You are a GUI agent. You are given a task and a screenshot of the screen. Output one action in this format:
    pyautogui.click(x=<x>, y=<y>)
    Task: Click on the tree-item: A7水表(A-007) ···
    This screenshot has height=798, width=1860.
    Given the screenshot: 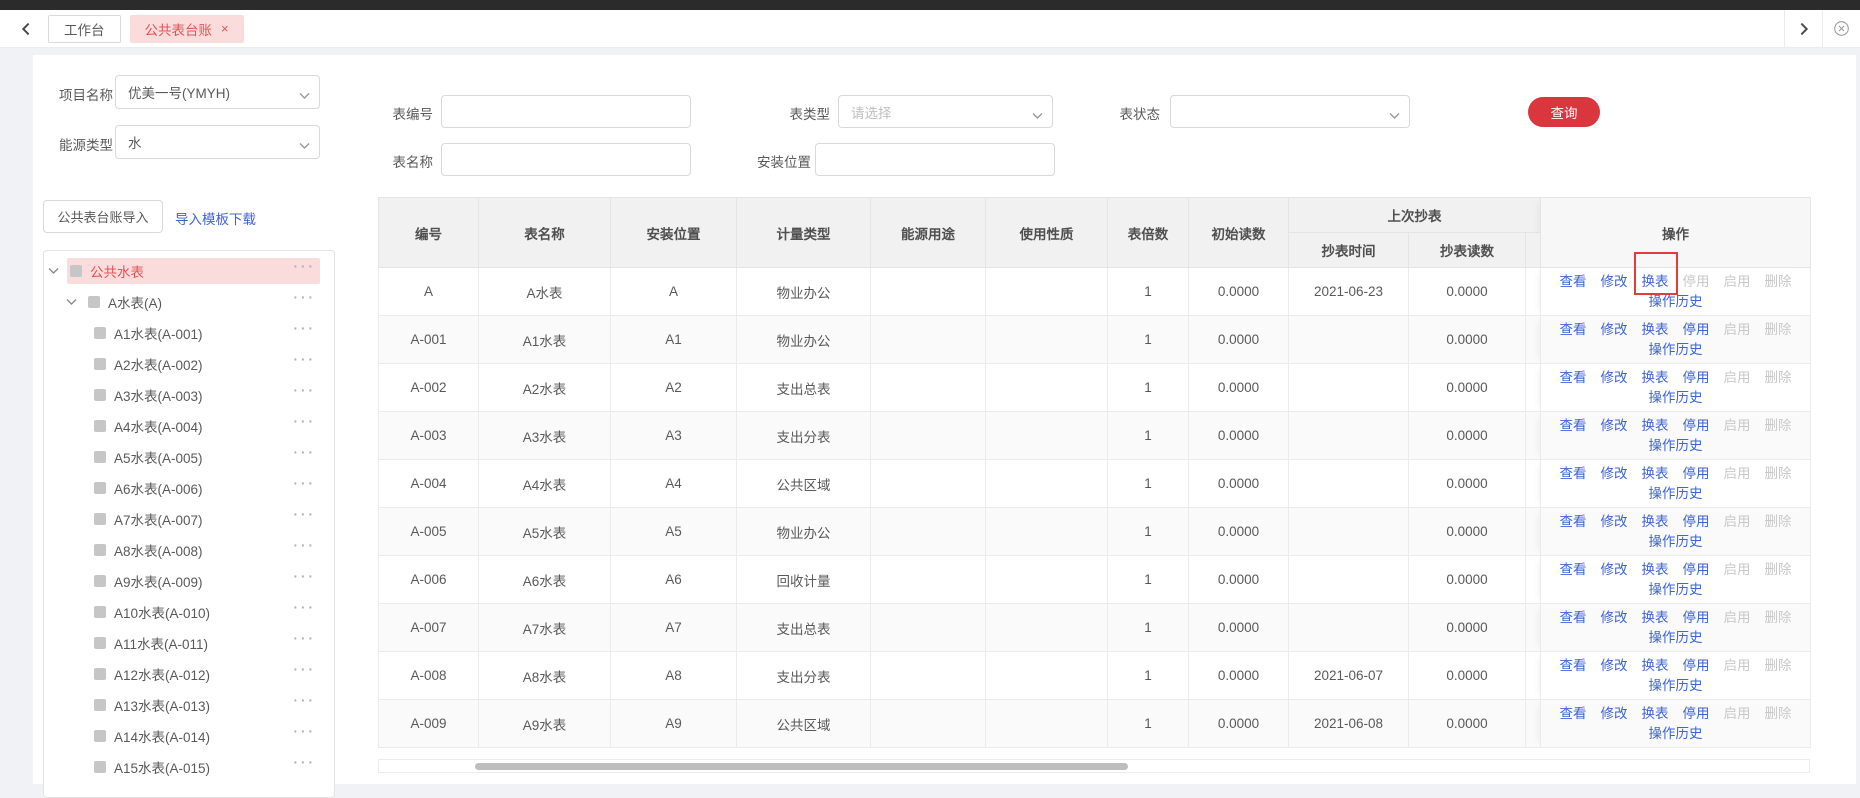 What is the action you would take?
    pyautogui.click(x=189, y=518)
    